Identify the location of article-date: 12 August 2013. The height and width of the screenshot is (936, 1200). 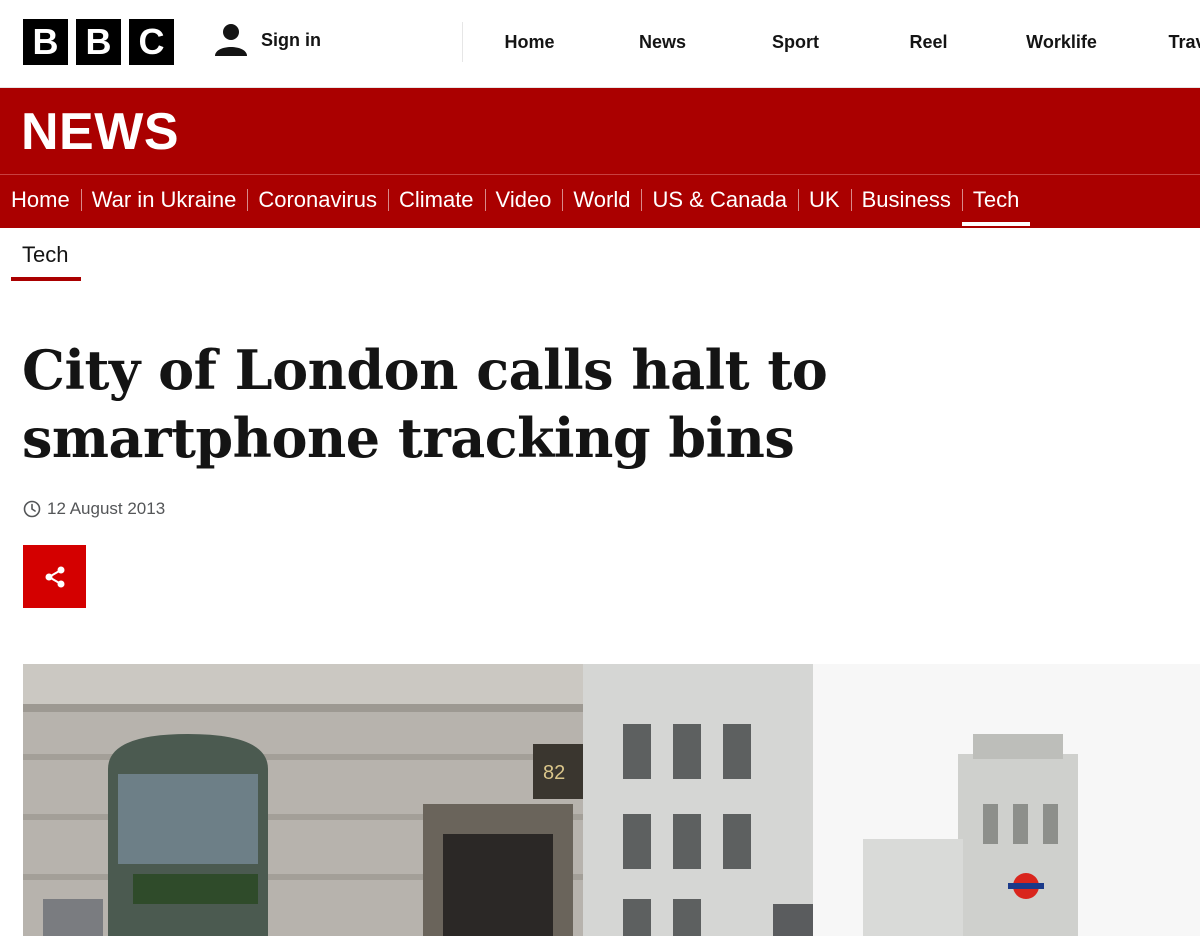
(94, 509).